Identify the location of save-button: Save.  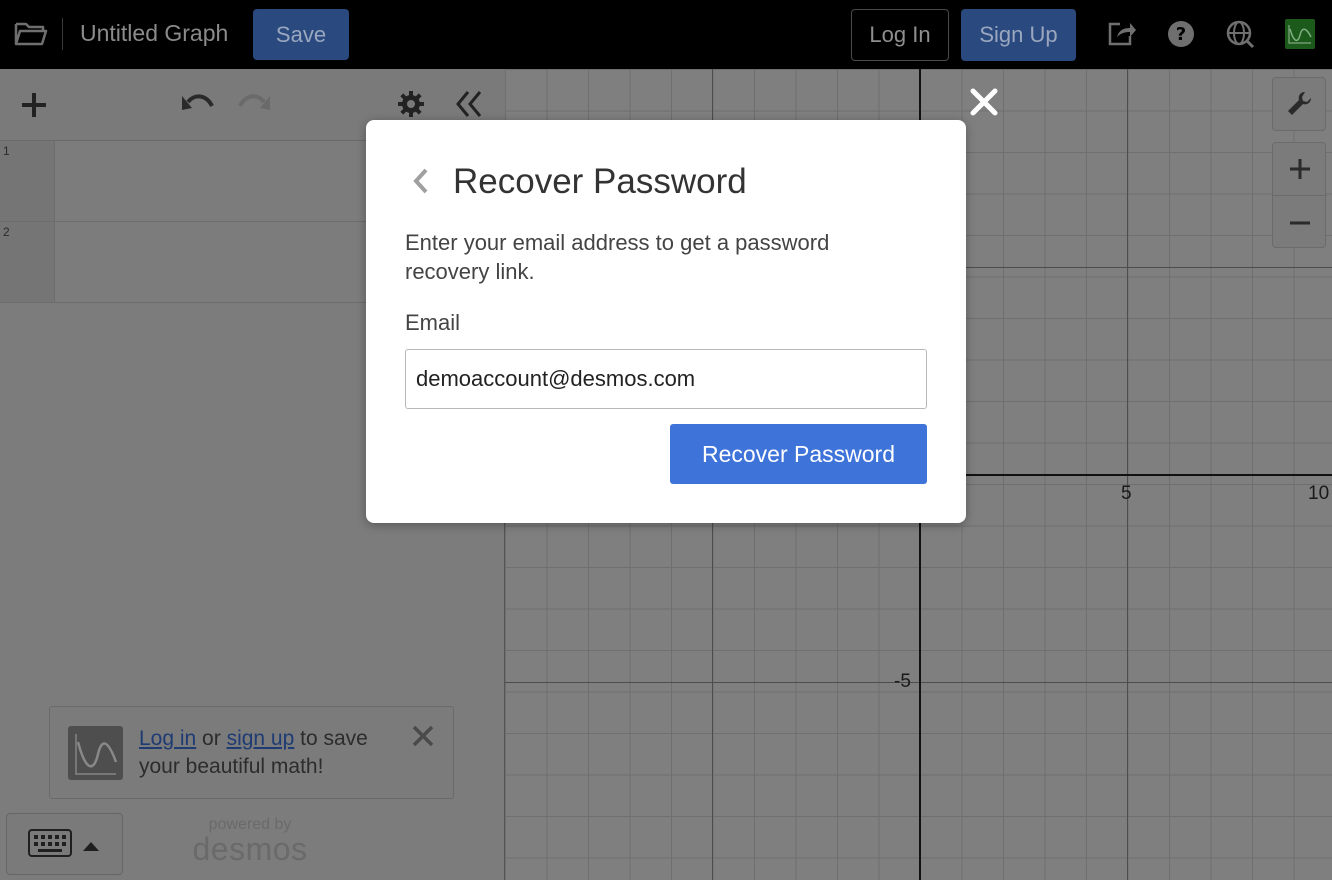
(301, 34).